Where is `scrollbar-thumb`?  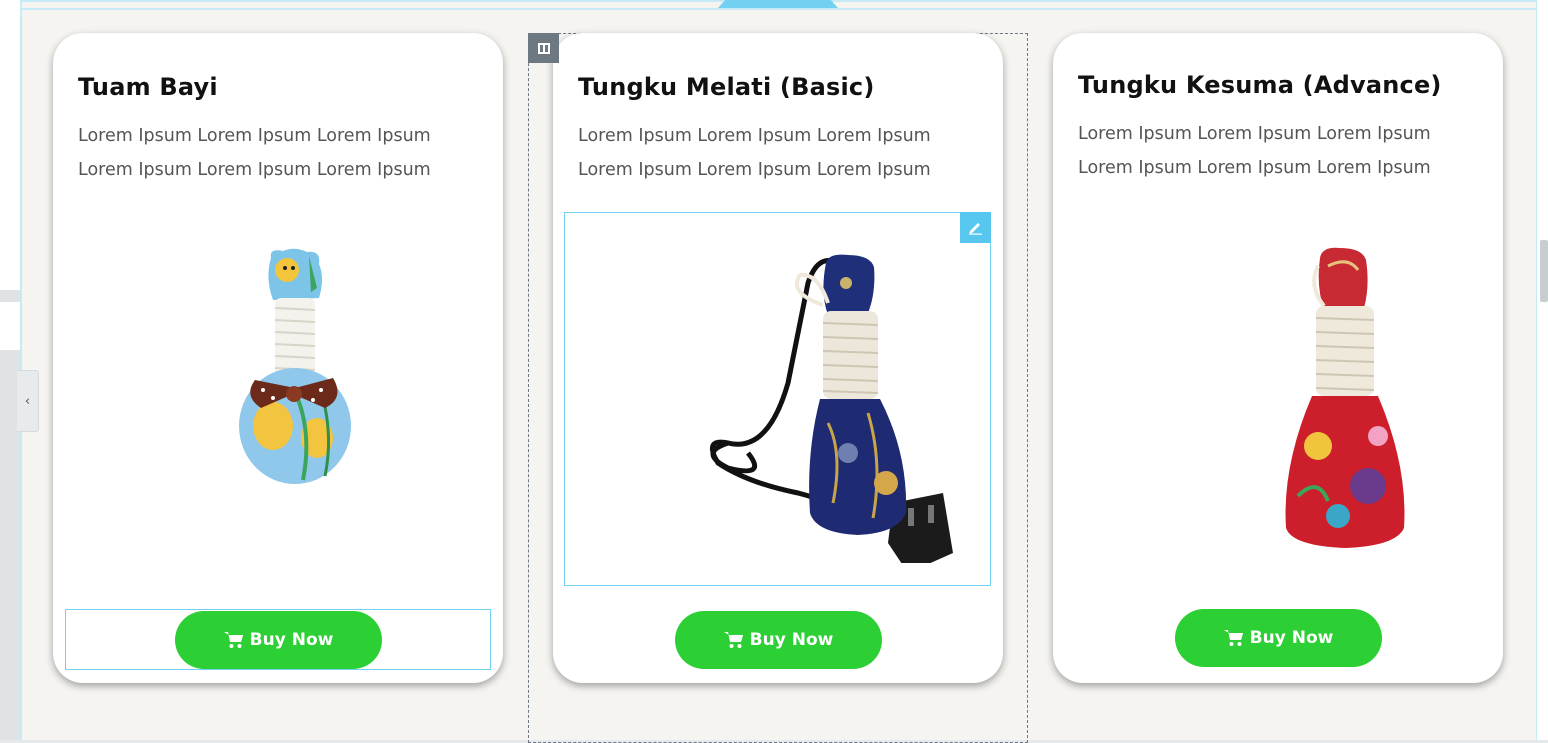 scrollbar-thumb is located at coordinates (1544, 271).